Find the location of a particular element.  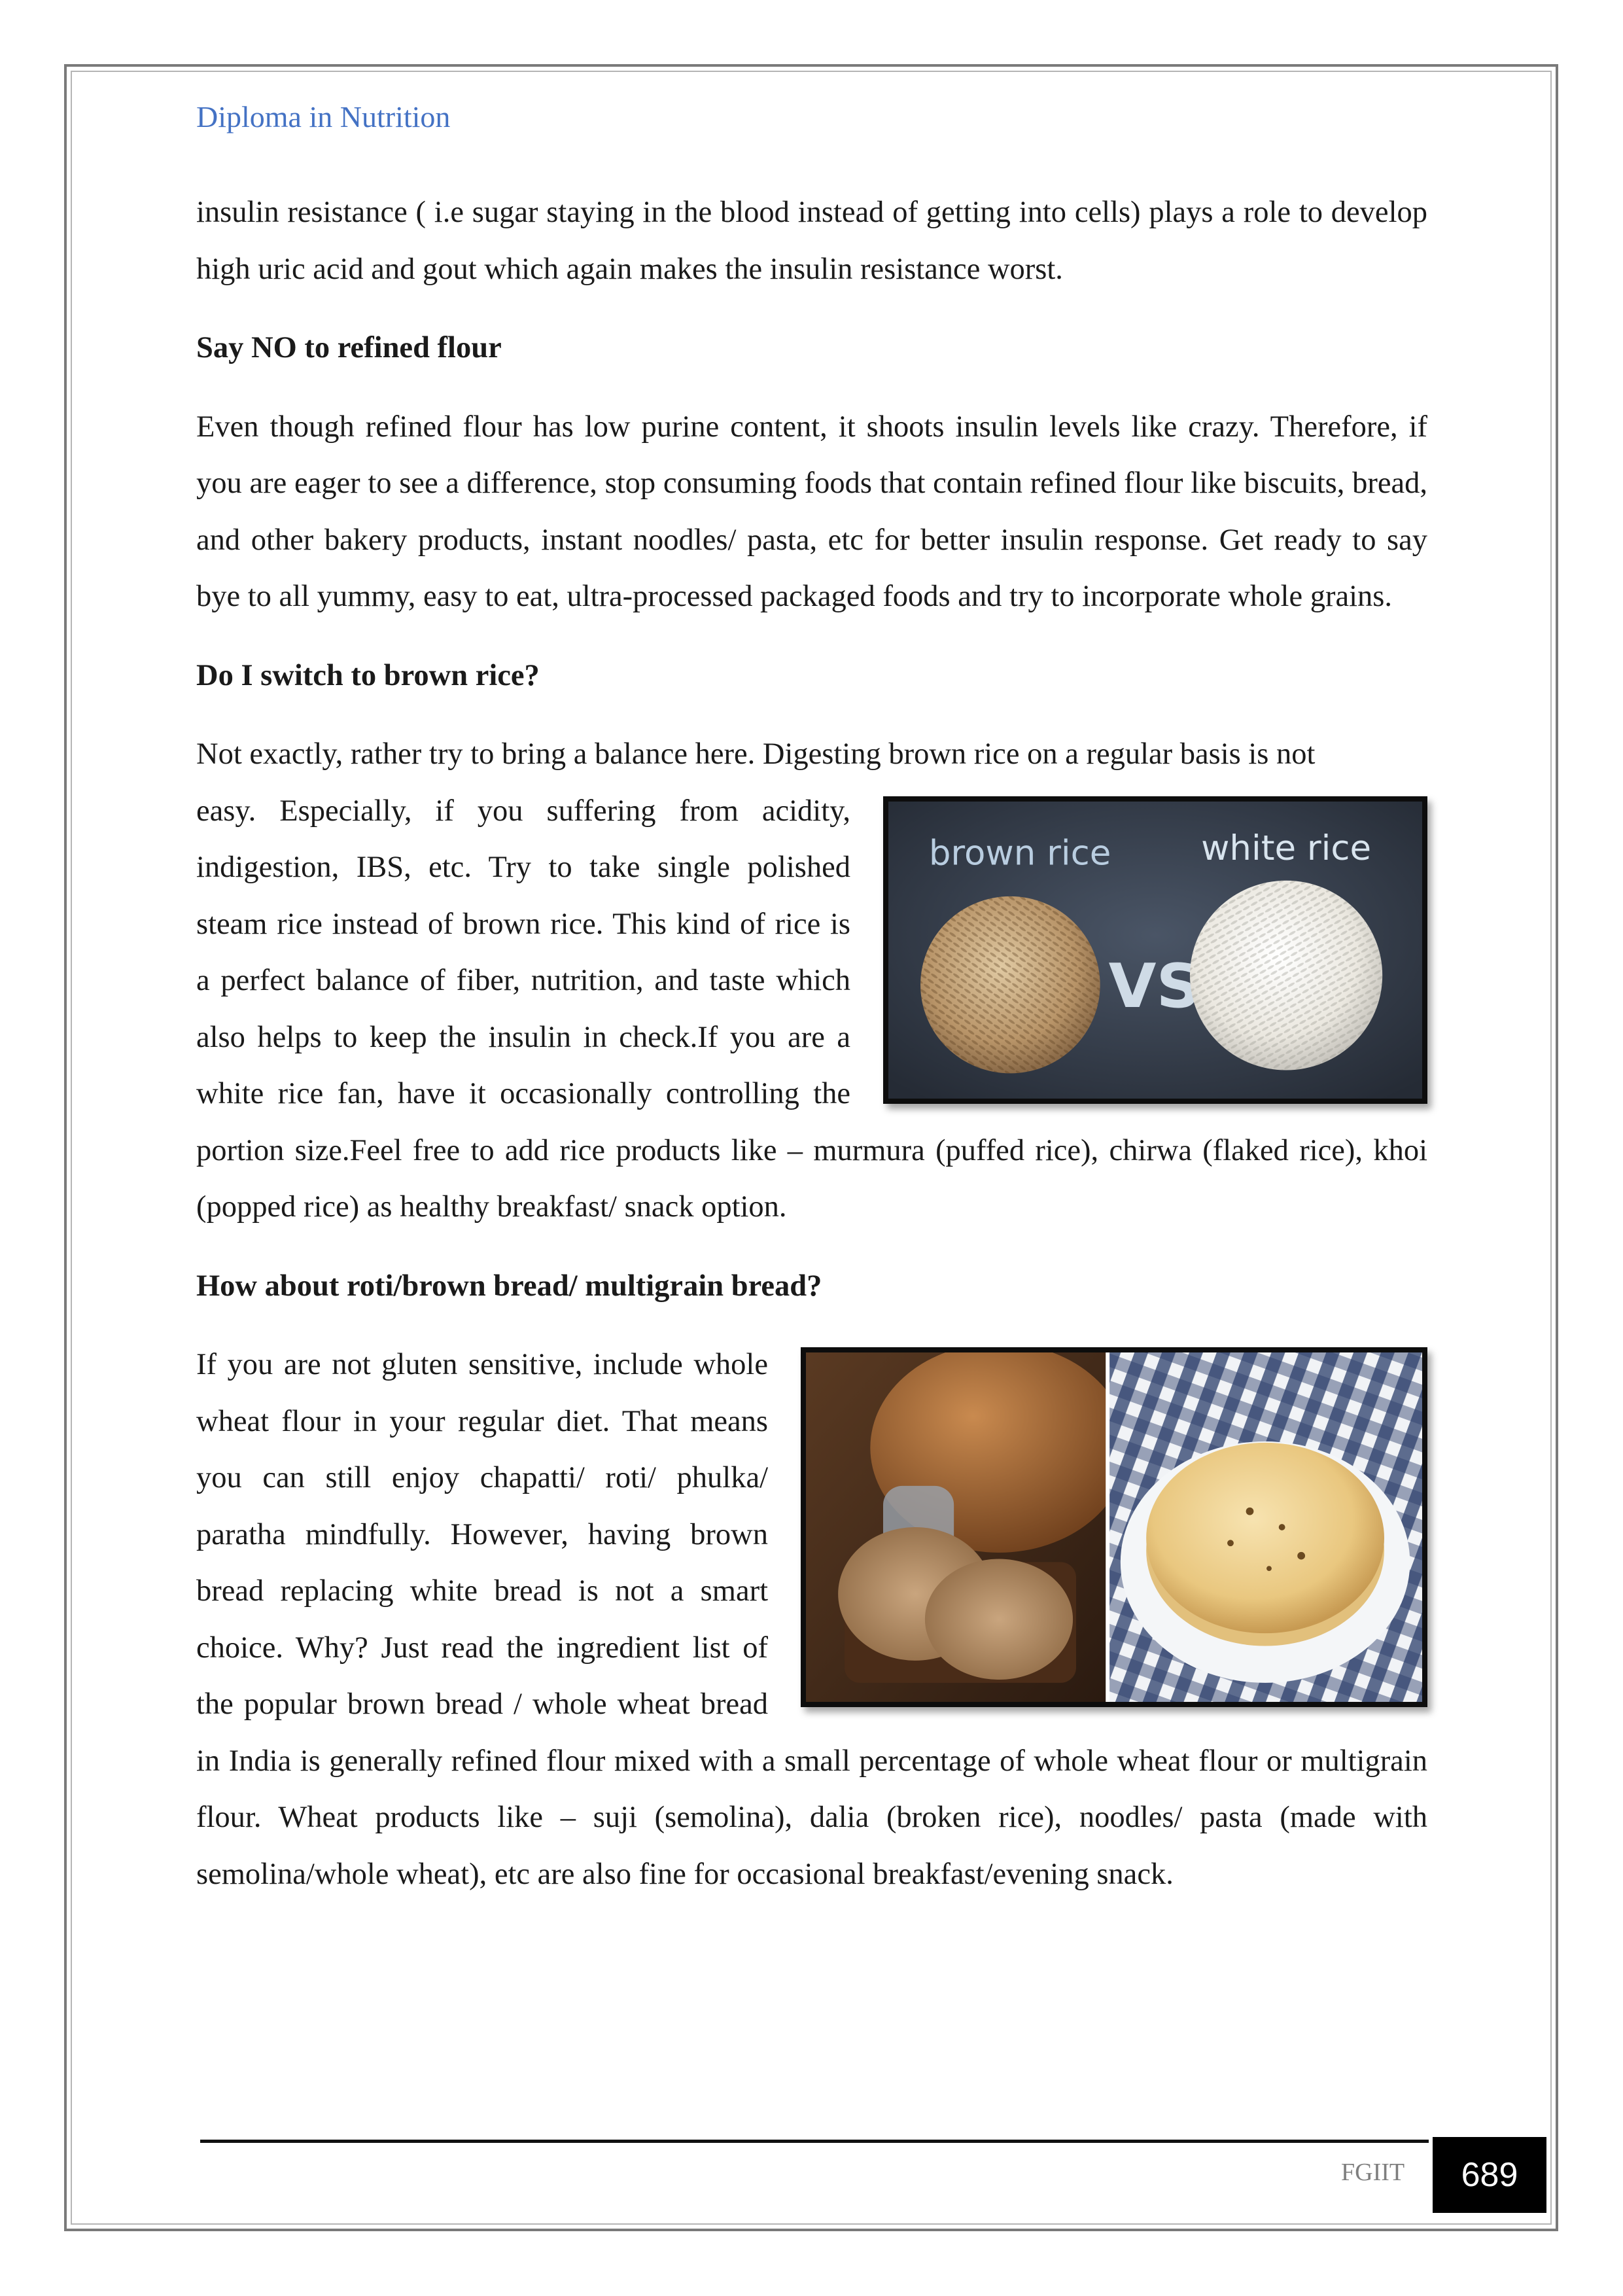

rice-label-brown: brown rice is located at coordinates (1020, 853).